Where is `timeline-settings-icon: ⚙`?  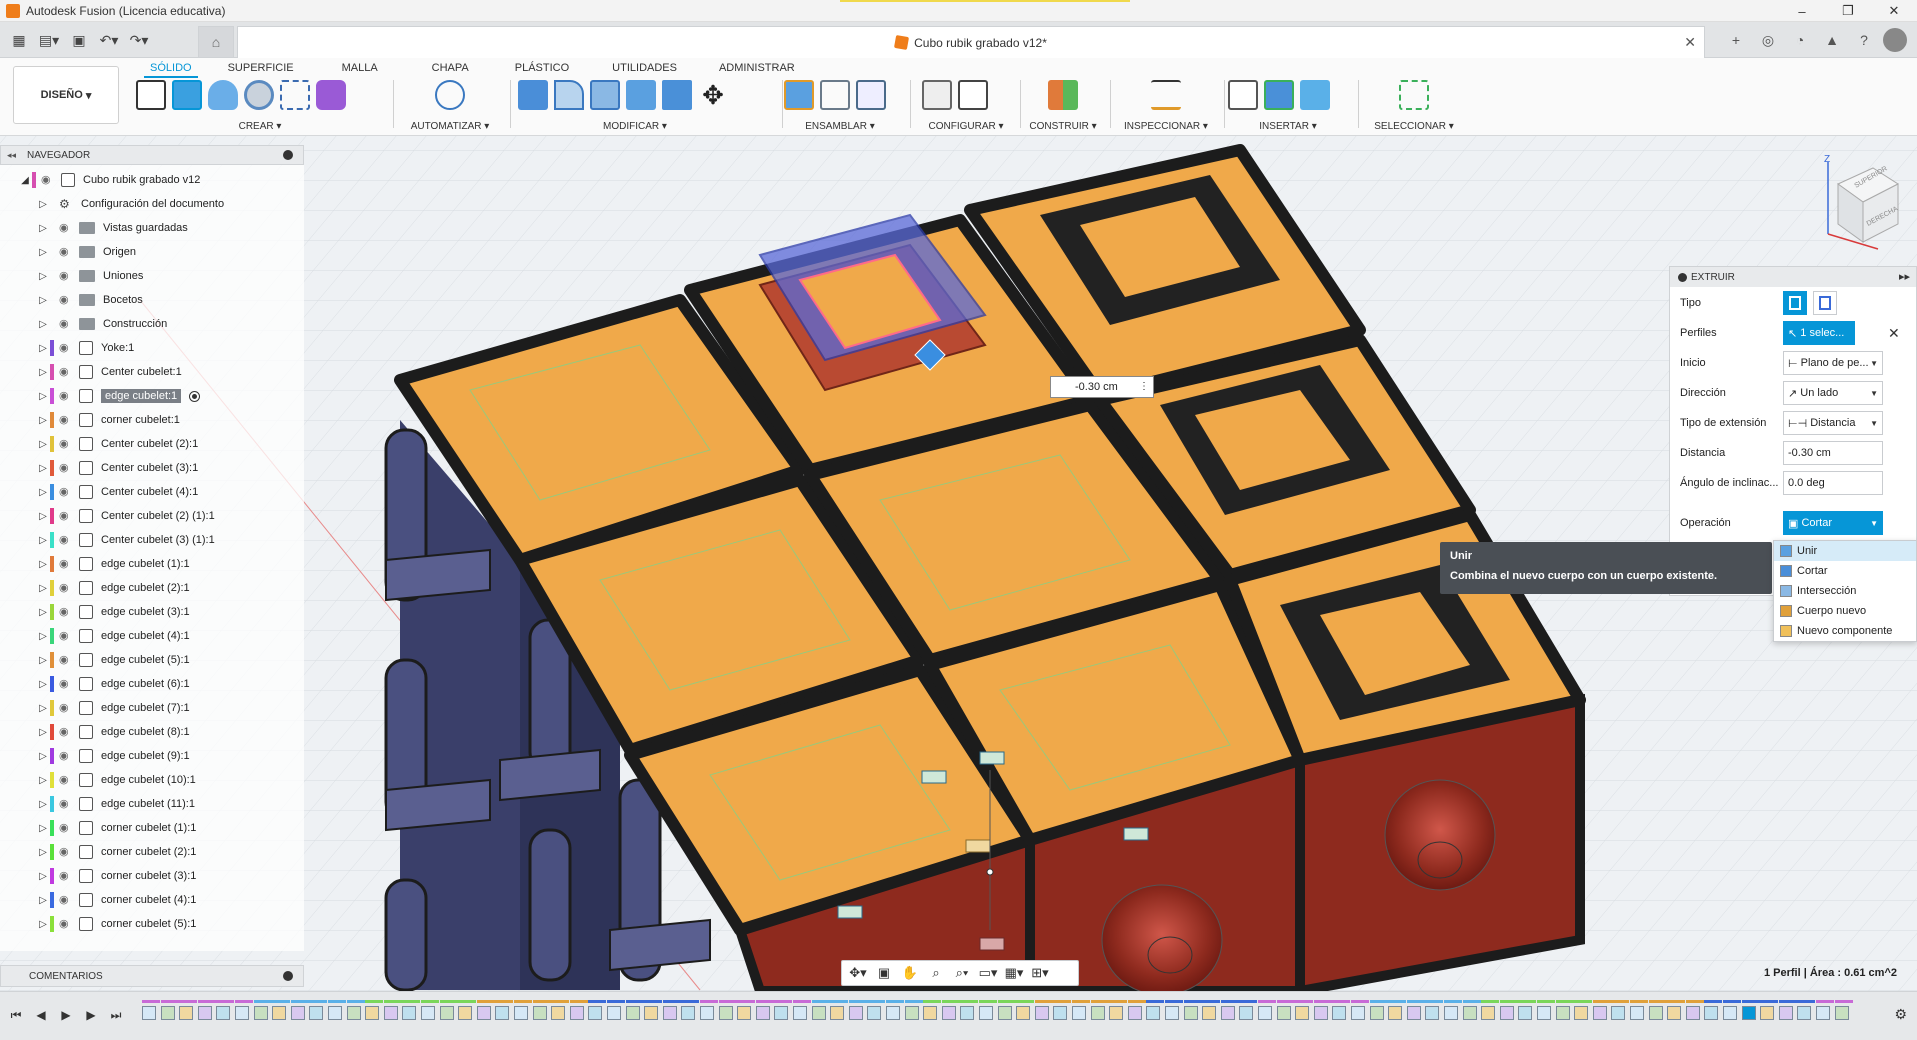
timeline-settings-icon: ⚙ is located at coordinates (1900, 1014).